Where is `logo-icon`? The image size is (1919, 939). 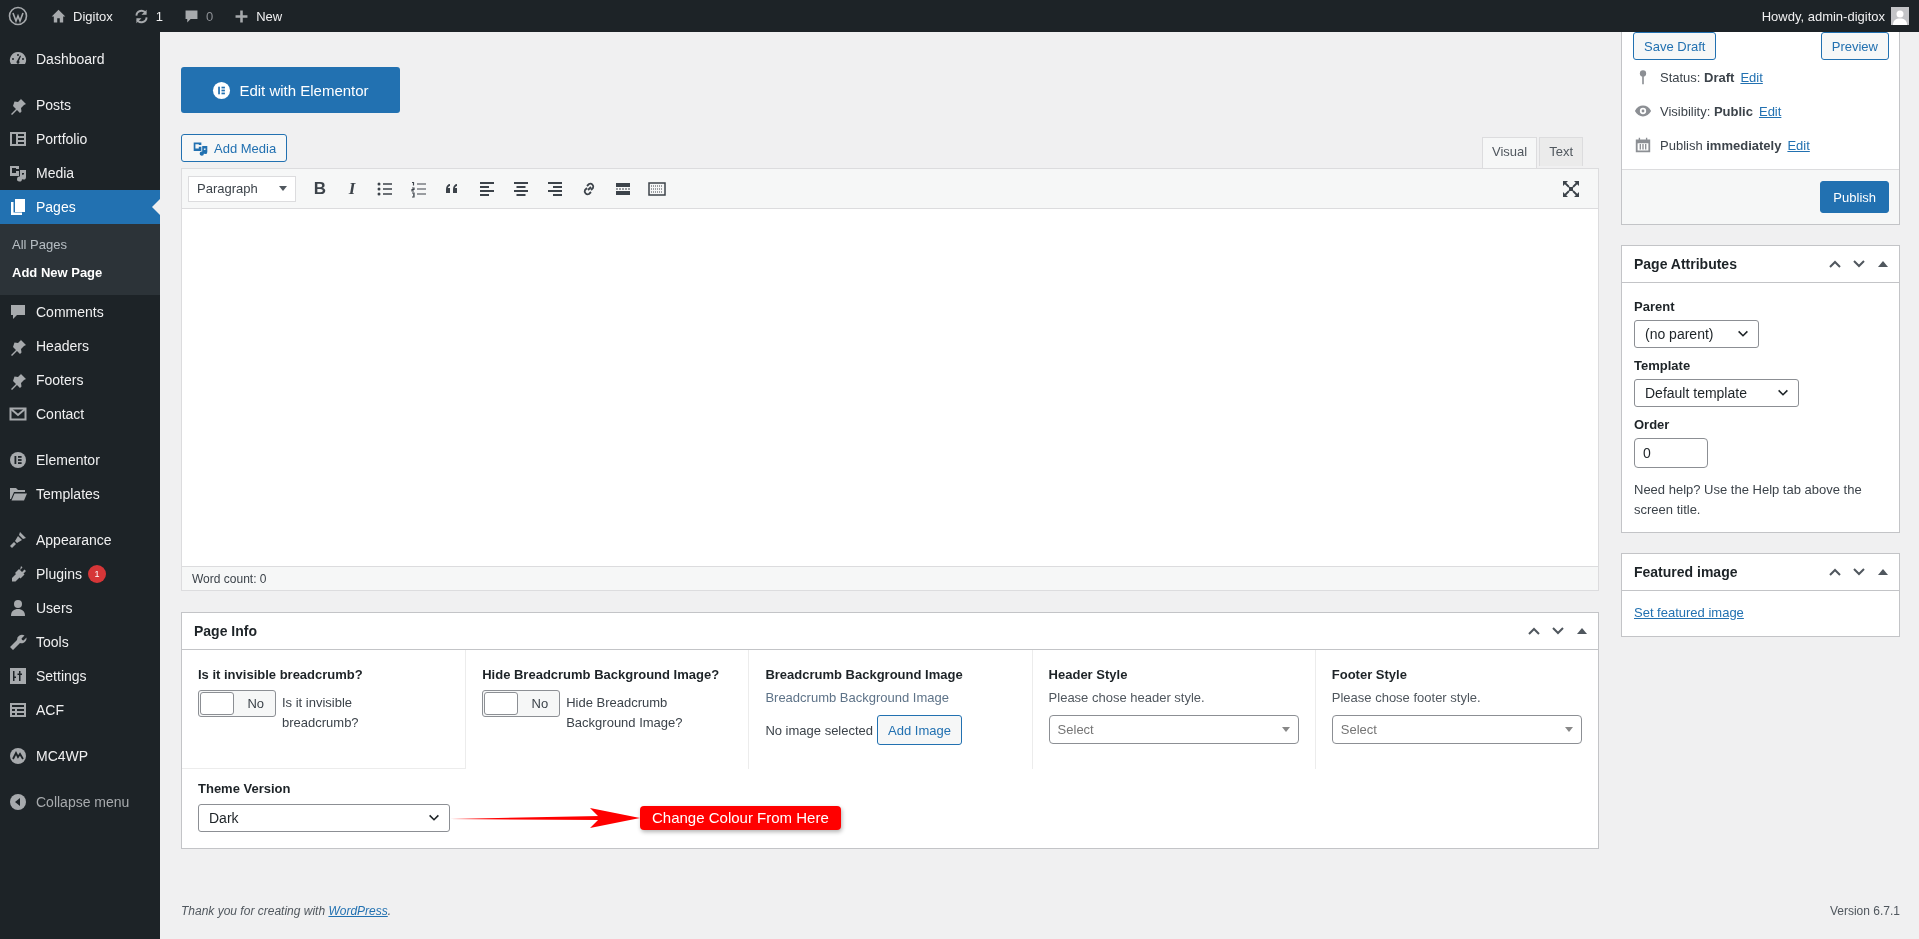
logo-icon is located at coordinates (18, 16).